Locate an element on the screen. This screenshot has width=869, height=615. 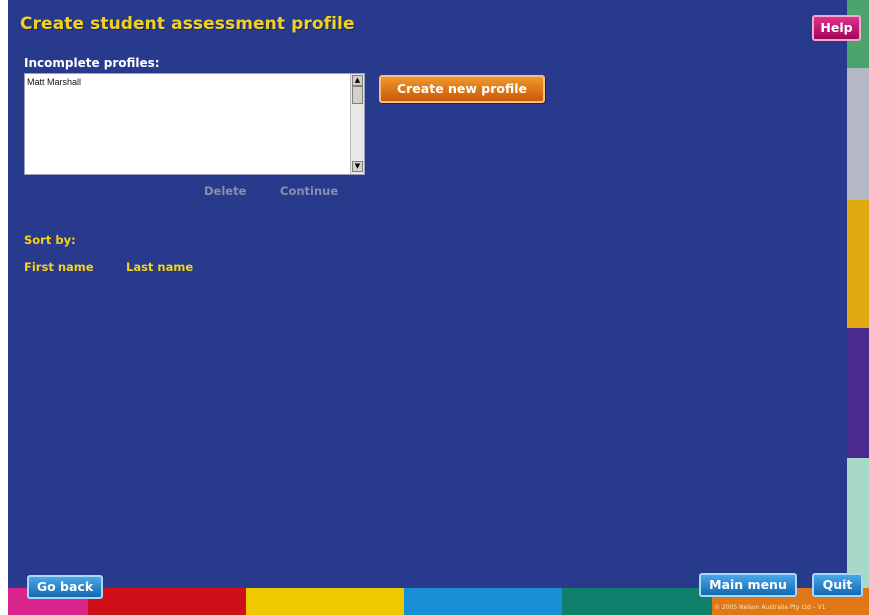
quit-button: Quit is located at coordinates (837, 585).